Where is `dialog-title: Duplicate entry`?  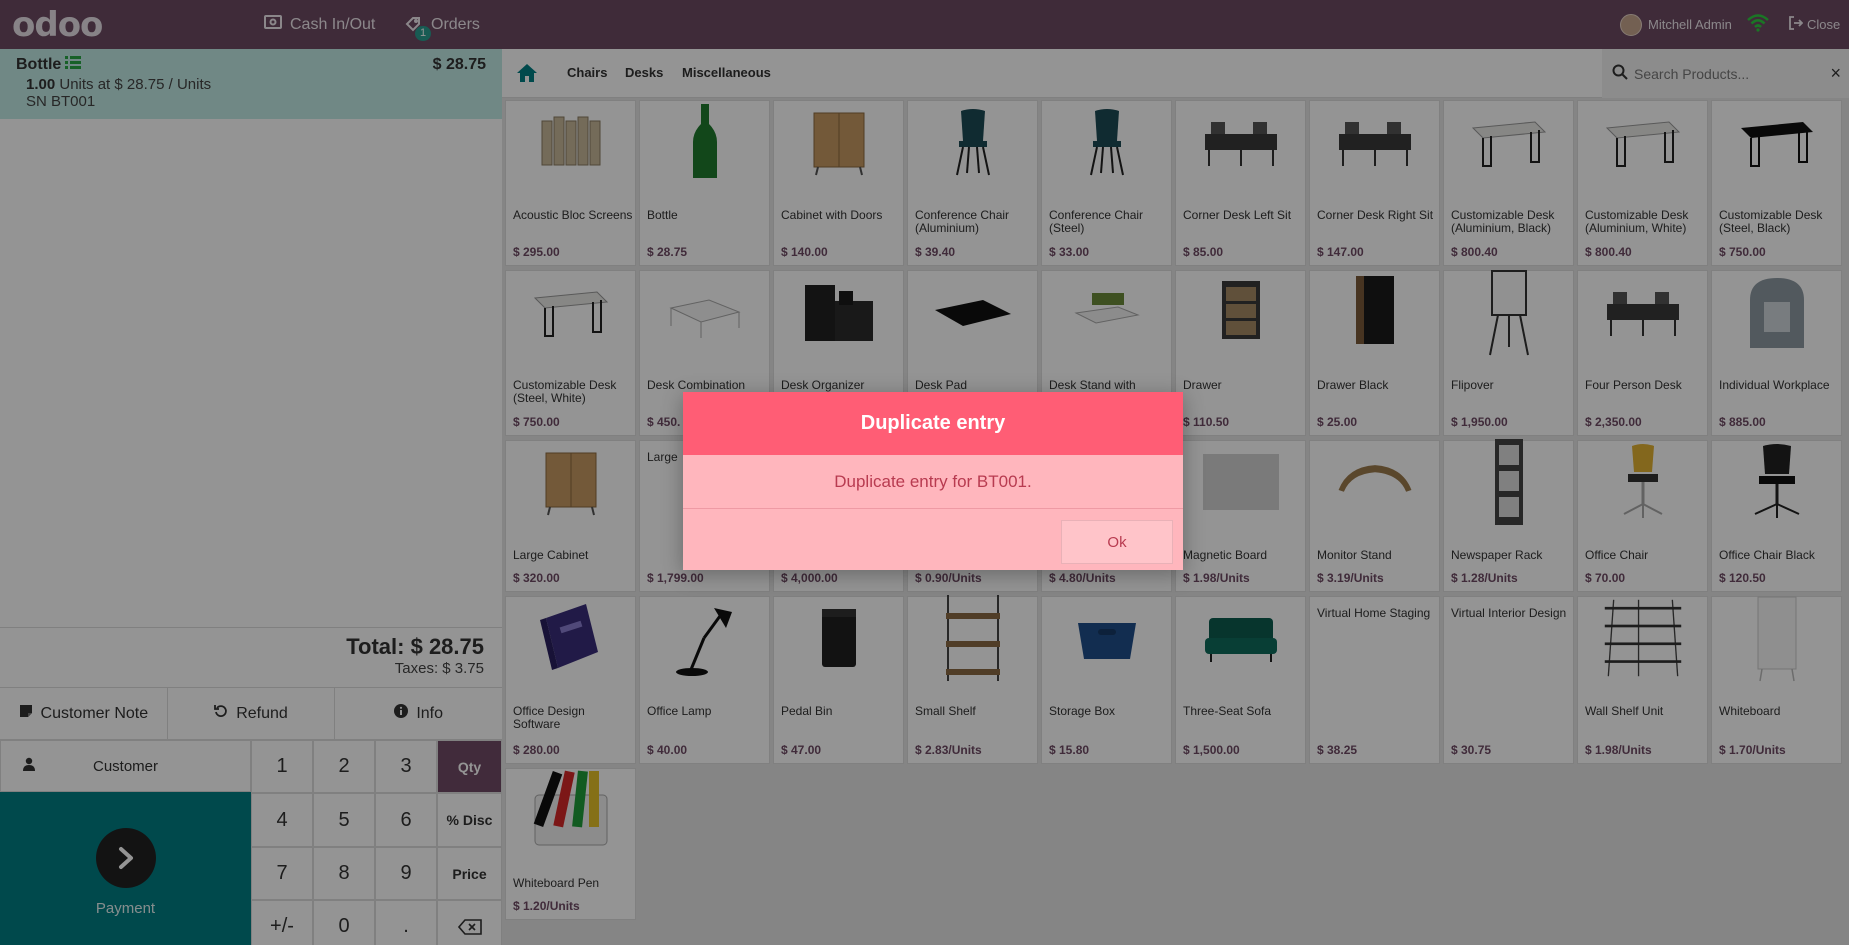
dialog-title: Duplicate entry is located at coordinates (933, 423).